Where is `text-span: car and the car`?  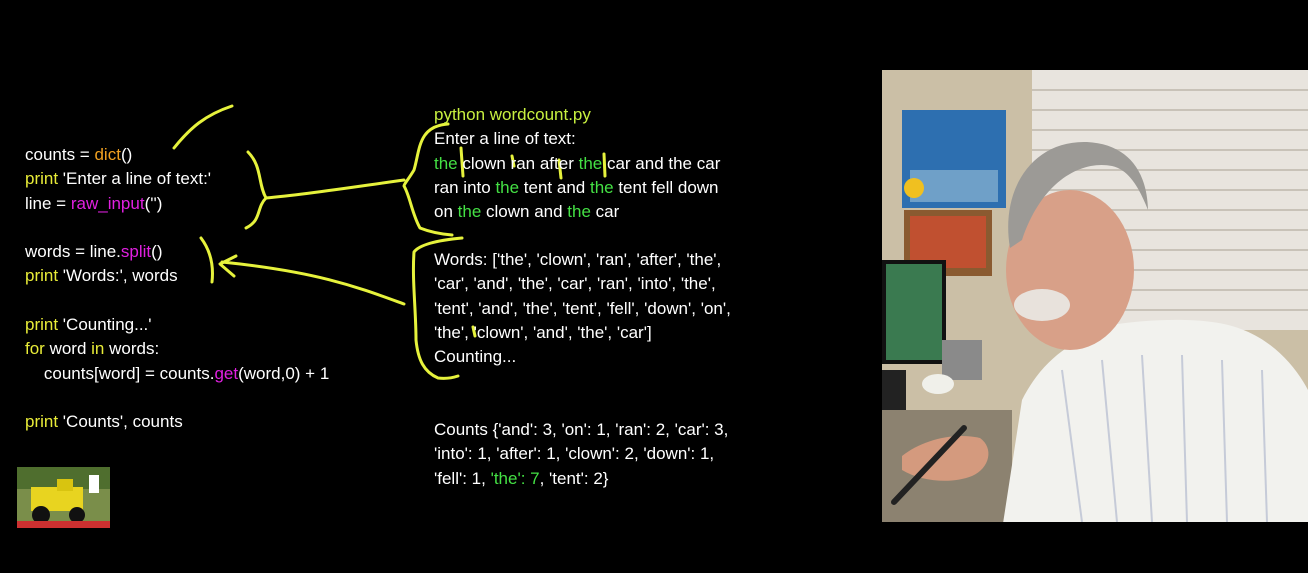 text-span: car and the car is located at coordinates (661, 163).